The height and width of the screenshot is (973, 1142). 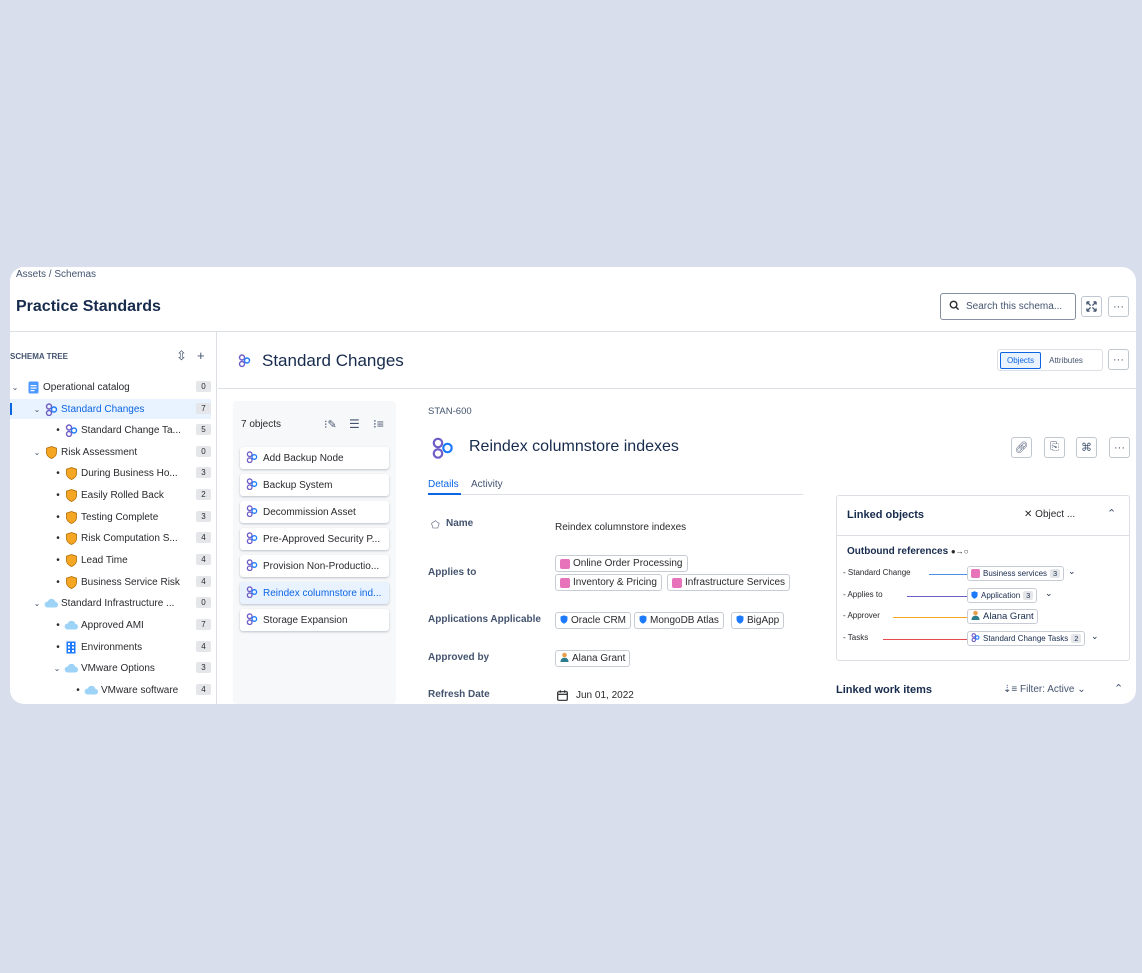 What do you see at coordinates (954, 307) in the screenshot?
I see `search-icon` at bounding box center [954, 307].